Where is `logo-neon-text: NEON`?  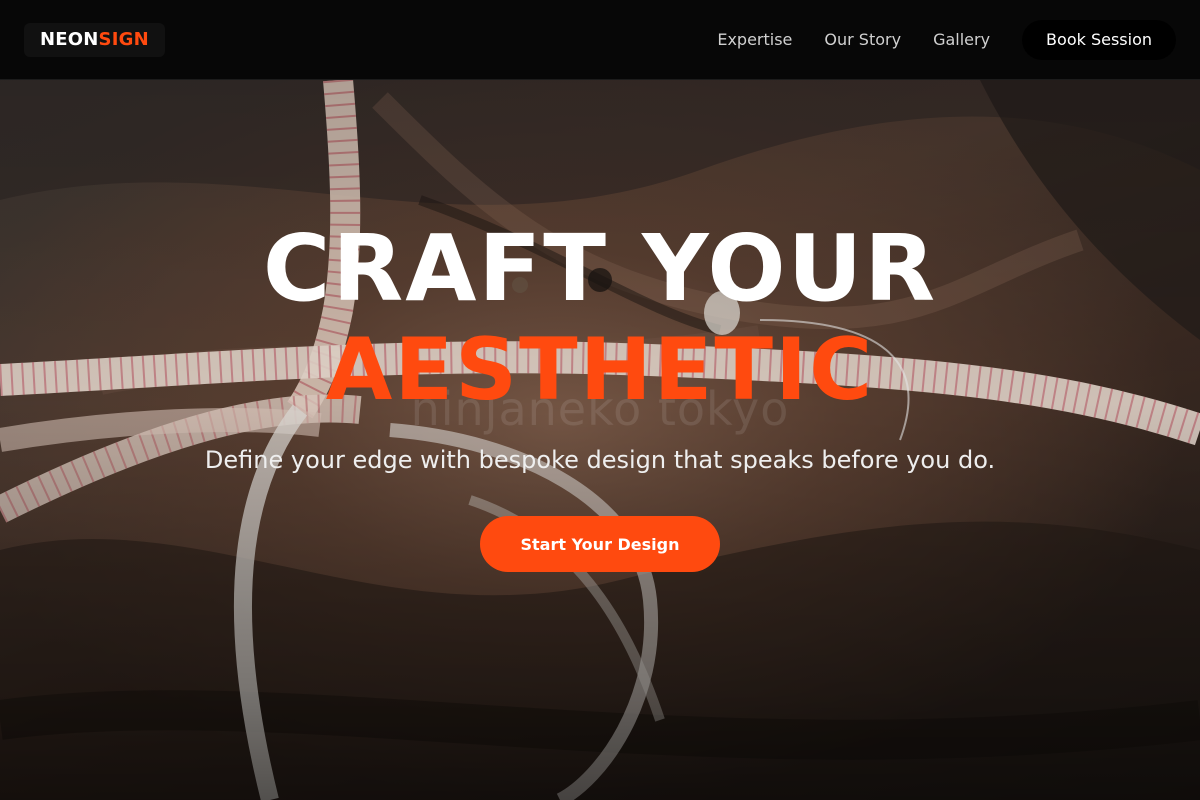 logo-neon-text: NEON is located at coordinates (69, 39).